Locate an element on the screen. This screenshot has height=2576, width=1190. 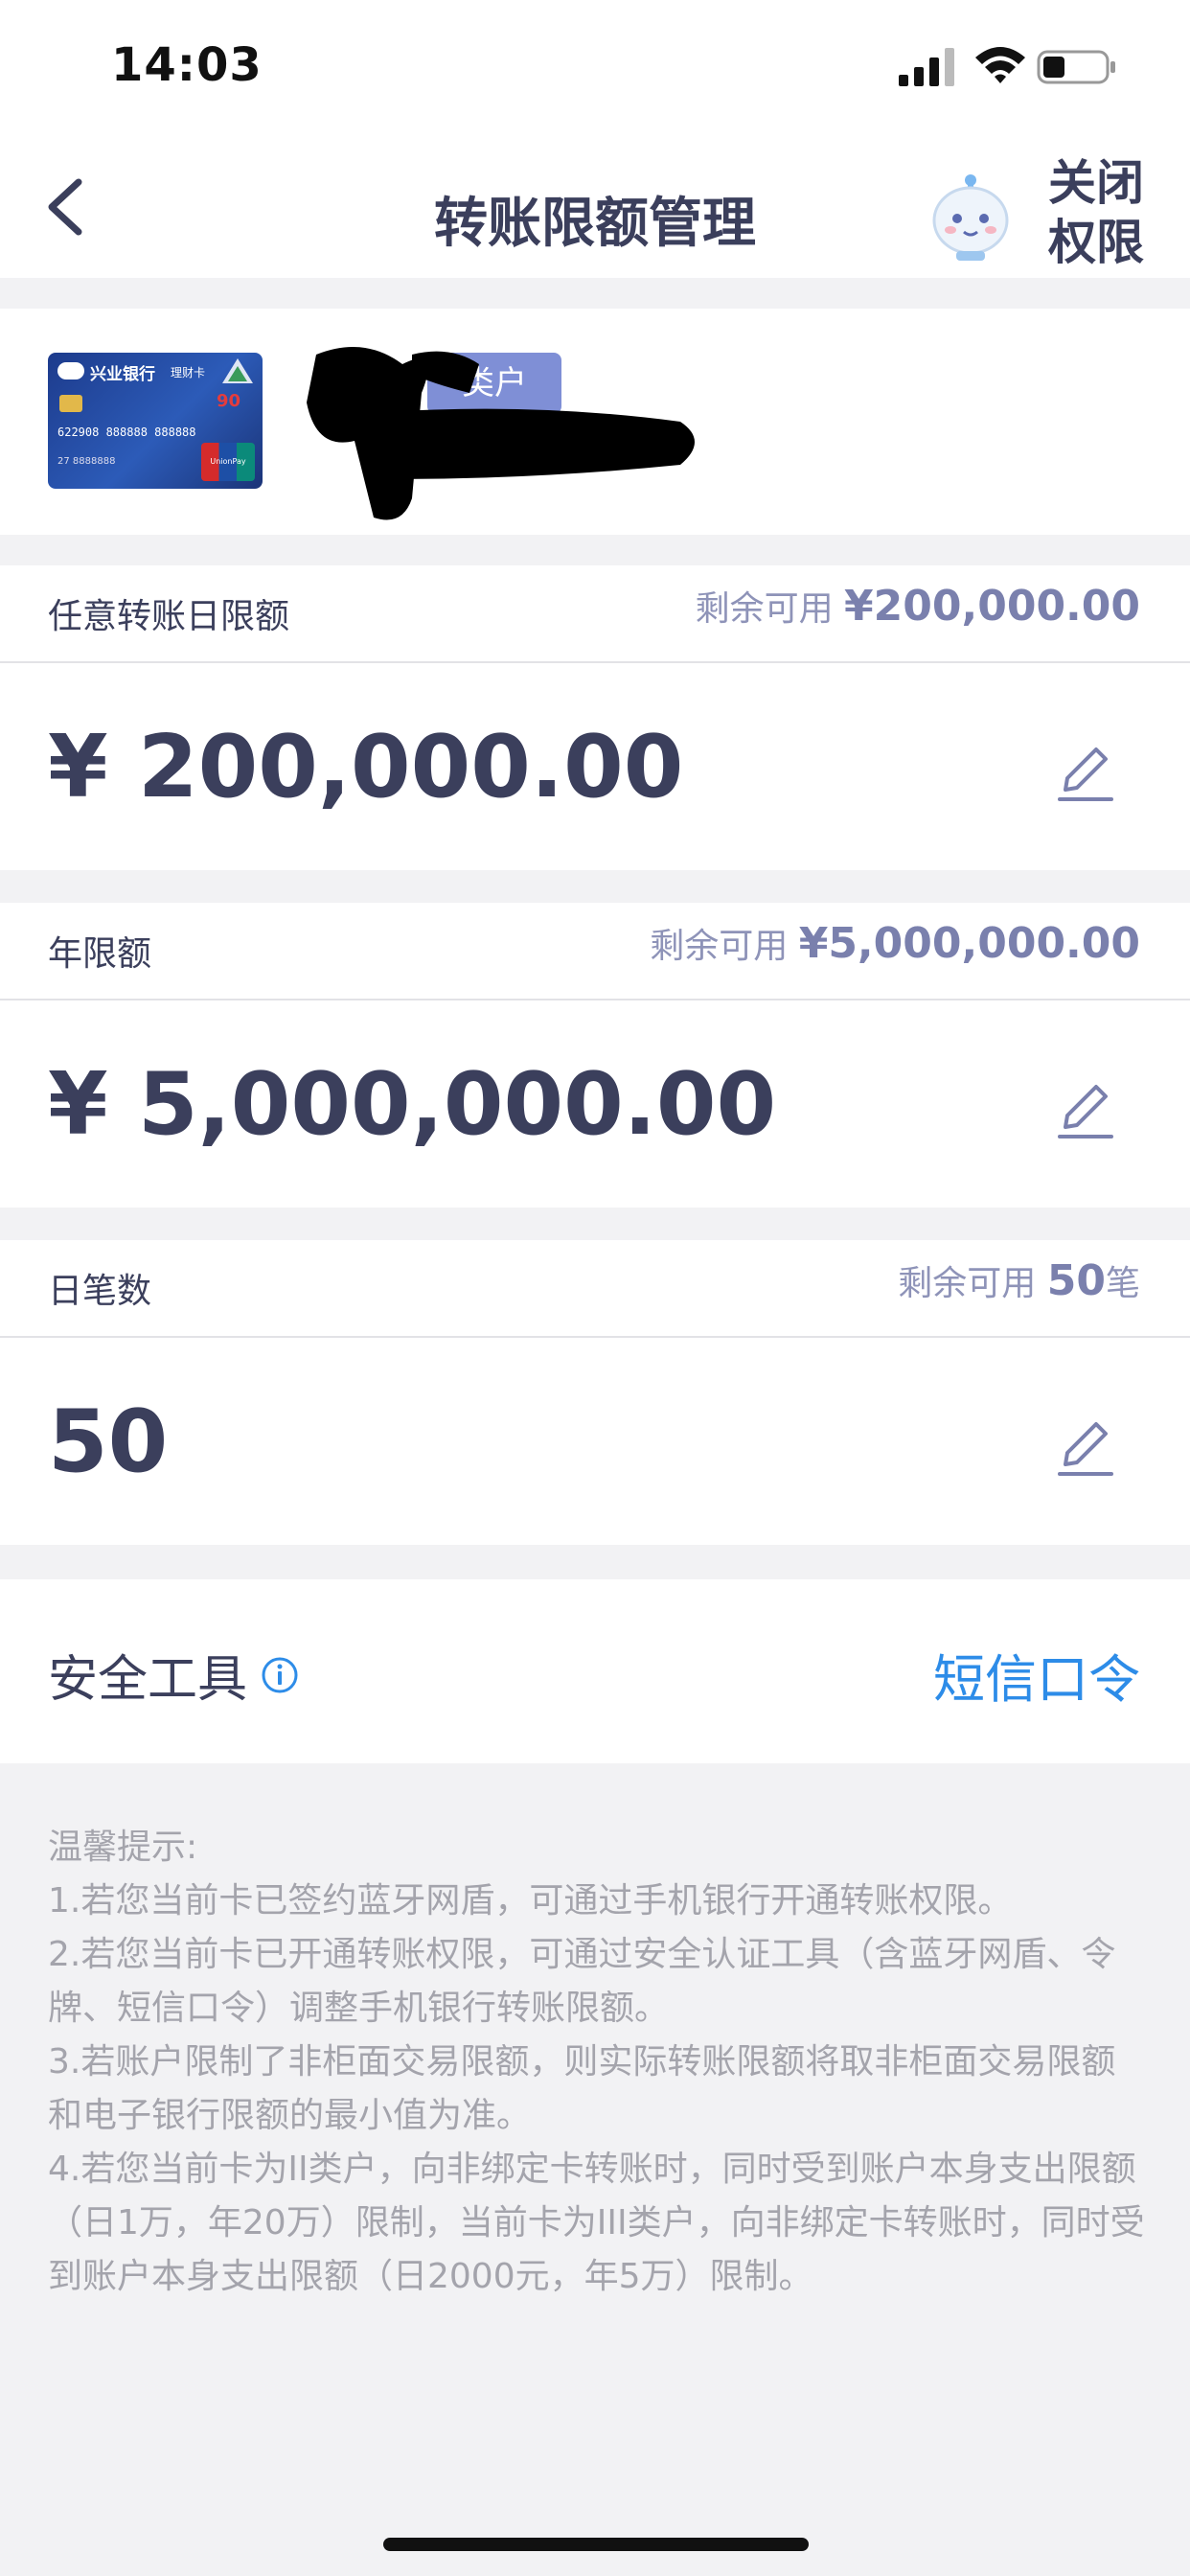
unionpay-logo-icon: UnionPay is located at coordinates (228, 462).